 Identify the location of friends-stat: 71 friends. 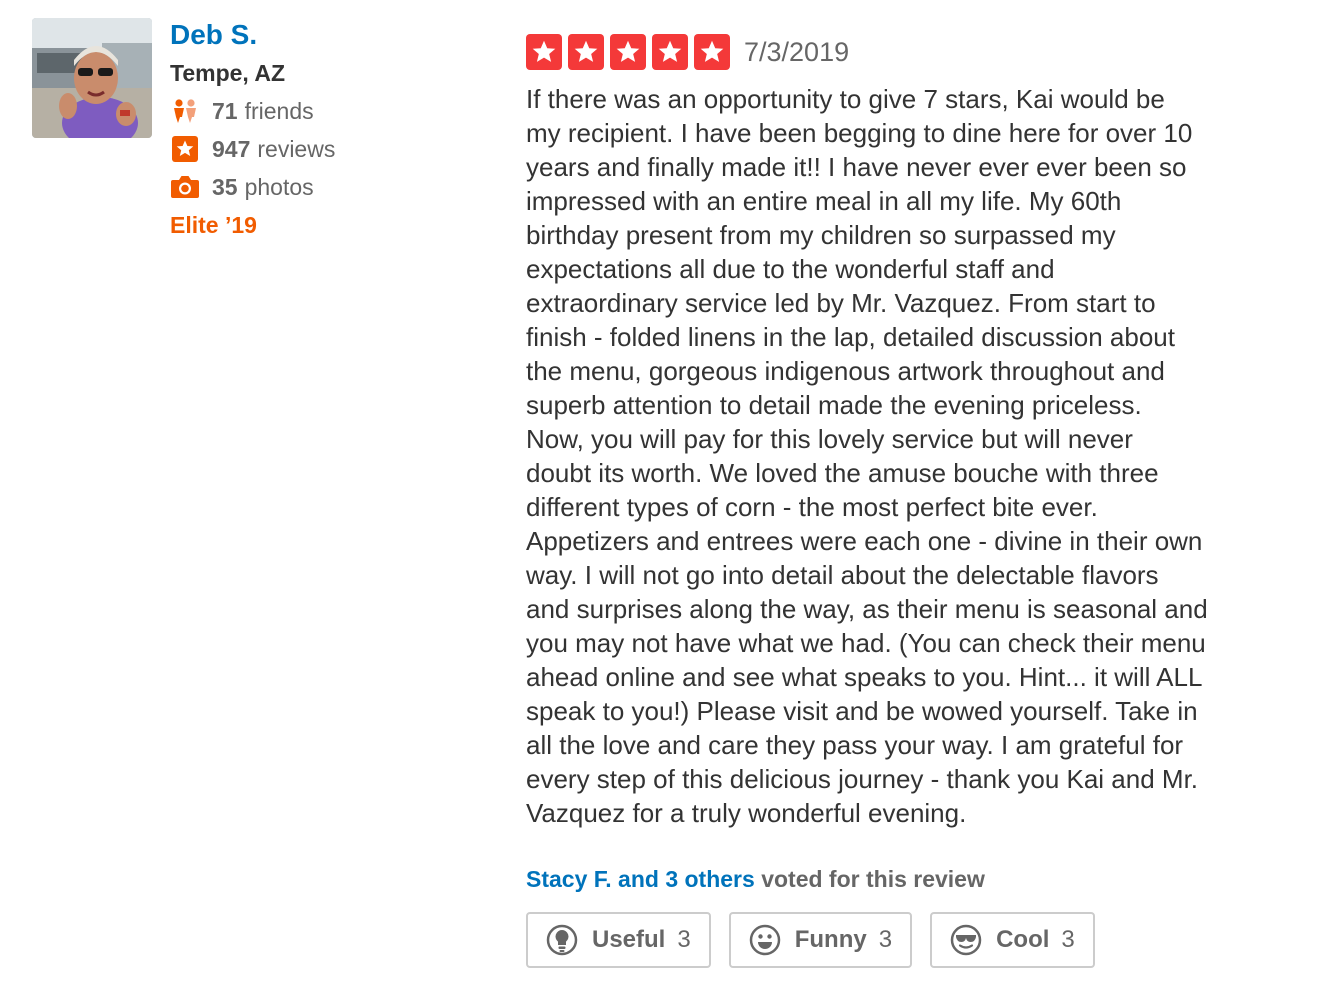
(320, 111).